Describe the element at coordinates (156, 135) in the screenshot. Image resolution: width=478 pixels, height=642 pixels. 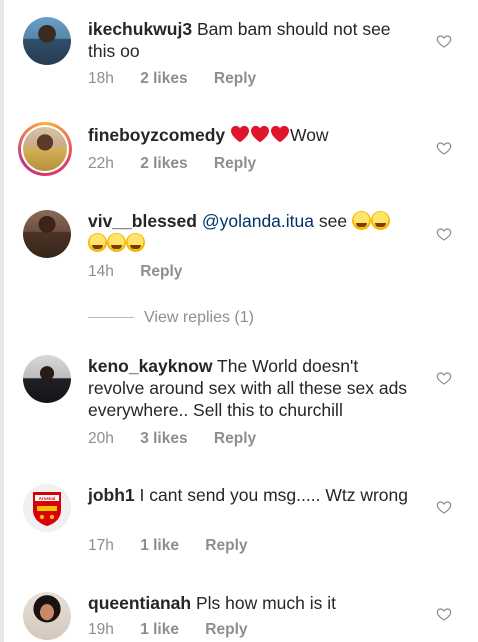
I see `comment-username: fineboyzcomedy` at that location.